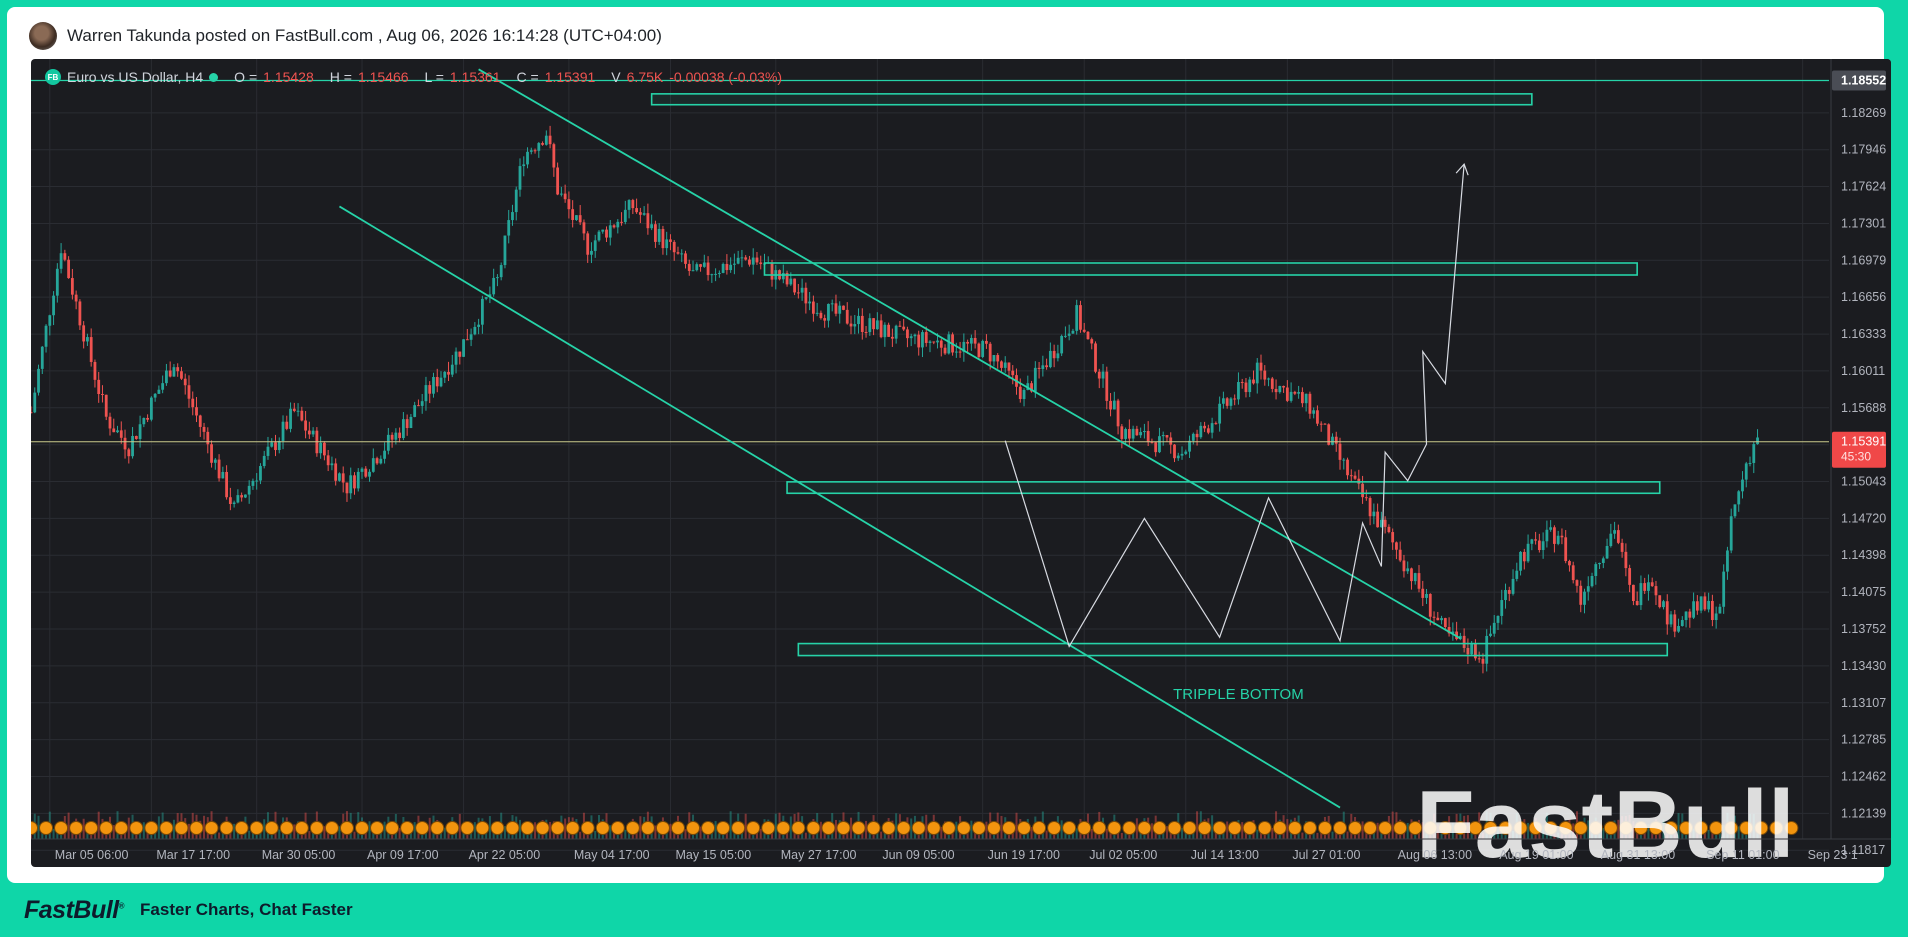 The image size is (1908, 937). Describe the element at coordinates (1863, 813) in the screenshot. I see `price-tick-label: 1.12139` at that location.